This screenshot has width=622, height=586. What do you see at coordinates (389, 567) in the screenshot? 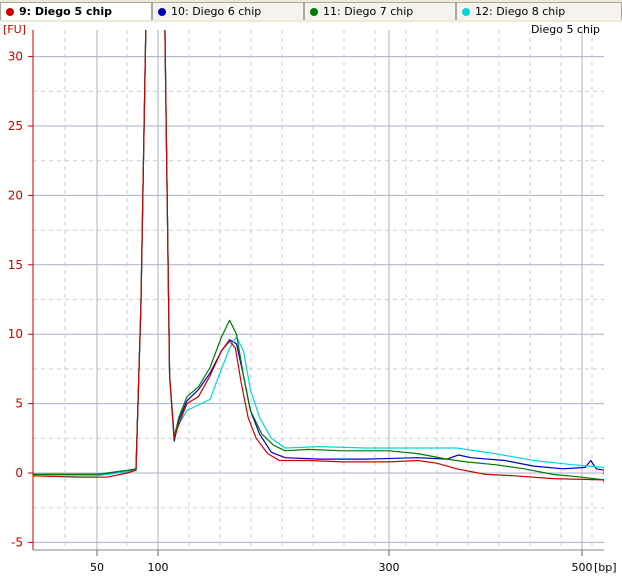
I see `x-tick-label: 300` at bounding box center [389, 567].